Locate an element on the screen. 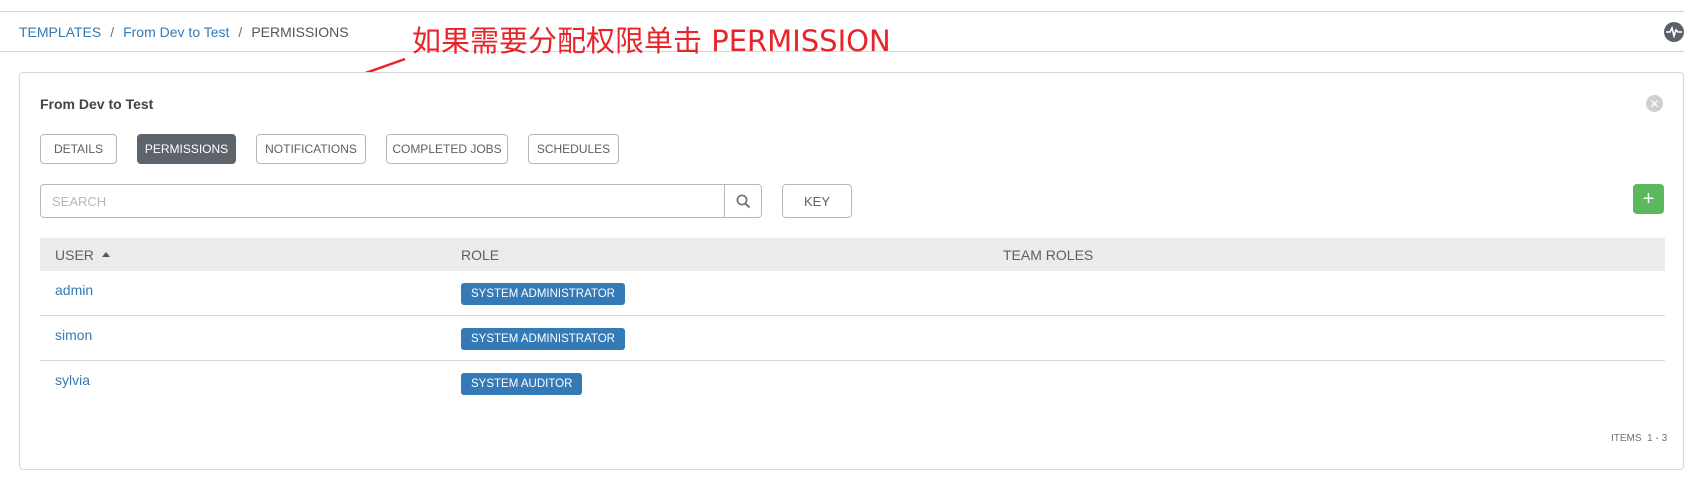 The width and height of the screenshot is (1684, 478). table-row: simon SYSTEM ADMINISTRATOR is located at coordinates (852, 338).